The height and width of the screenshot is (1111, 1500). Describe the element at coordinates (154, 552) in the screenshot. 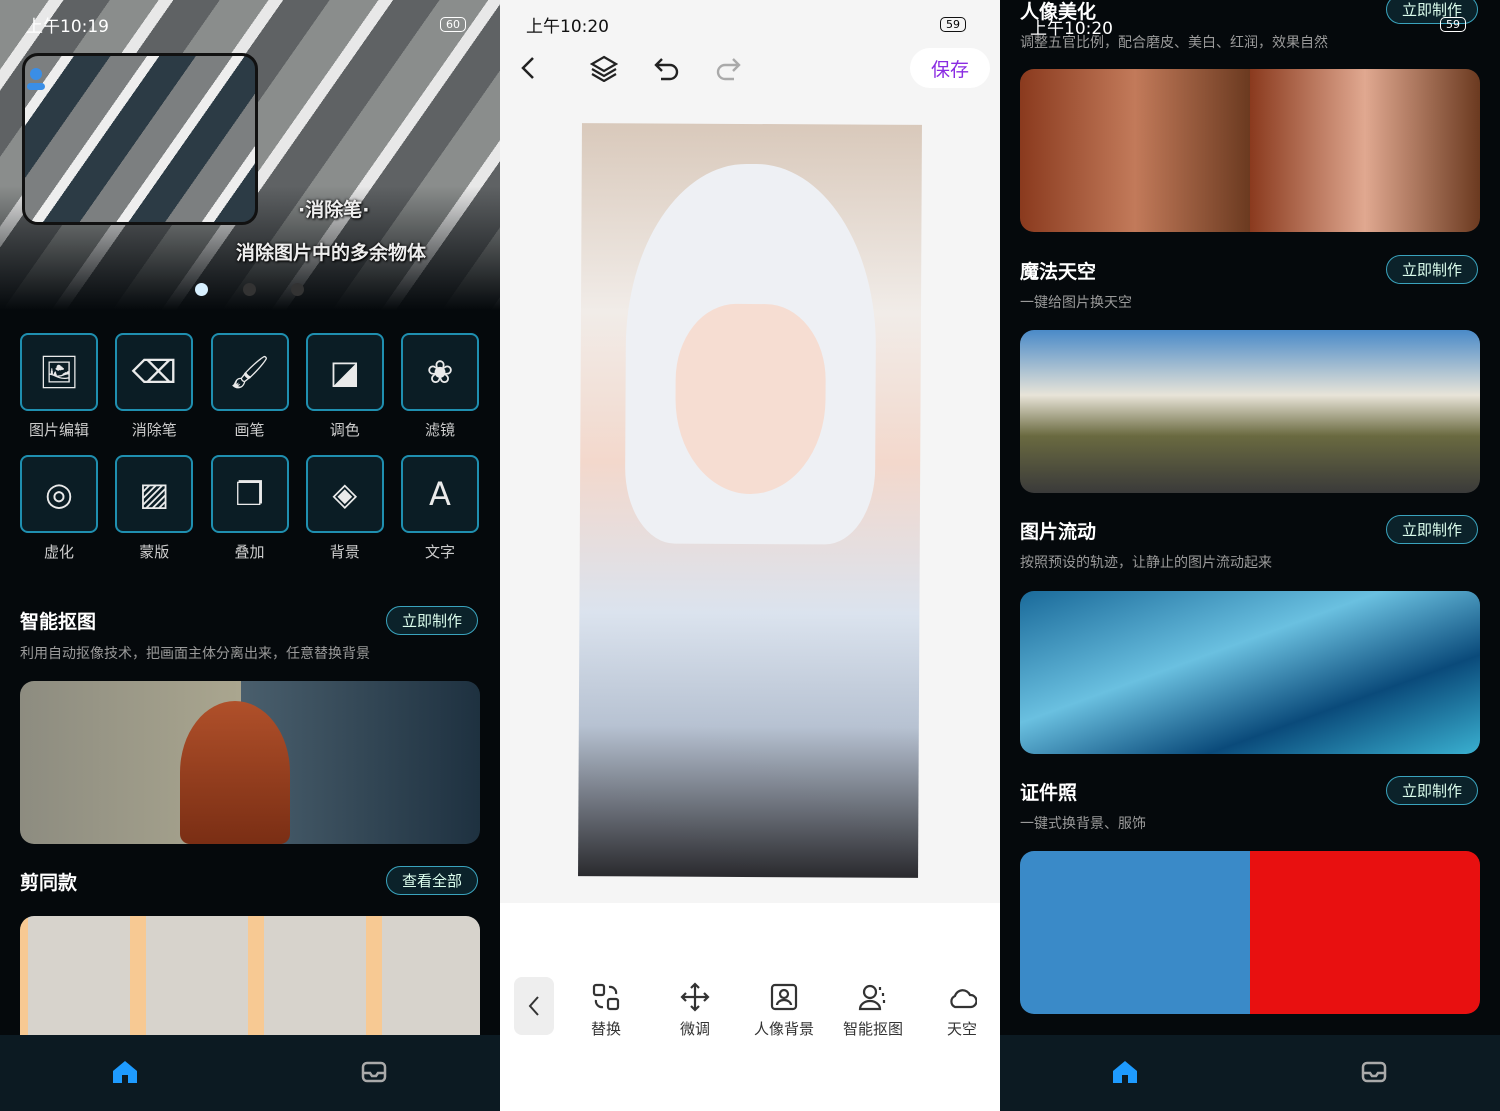

I see `tool-label: 蒙版` at that location.